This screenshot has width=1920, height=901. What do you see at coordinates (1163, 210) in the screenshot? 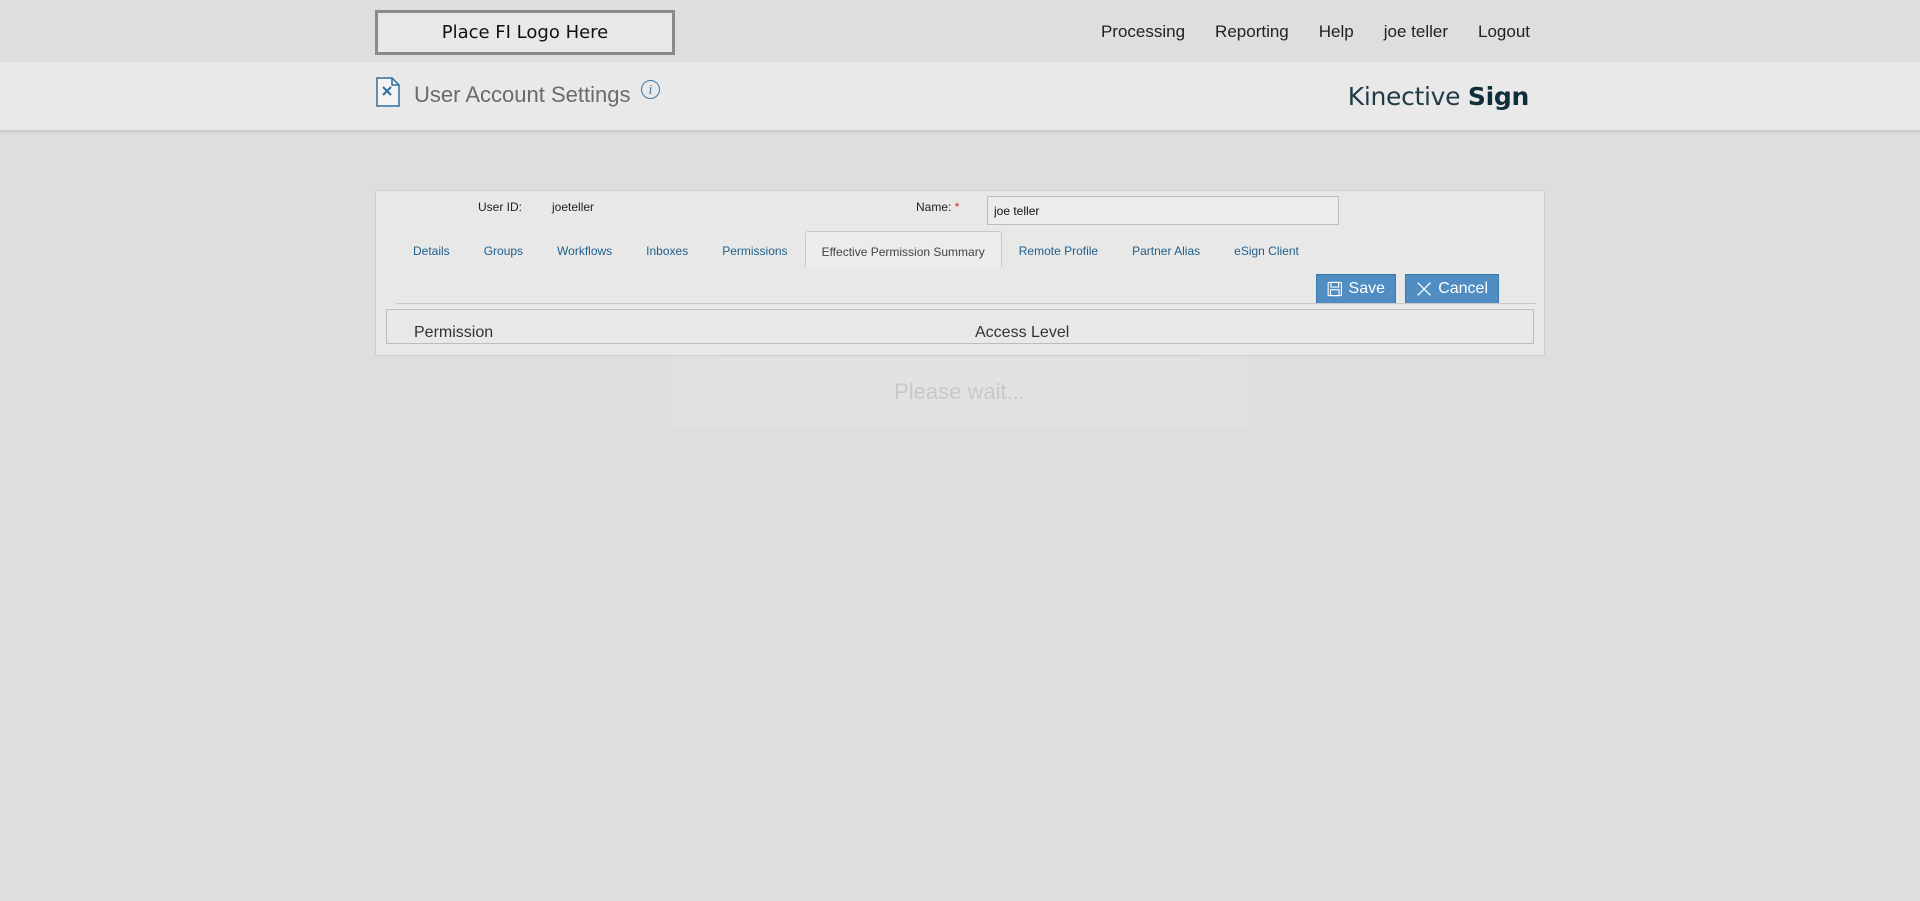
I see `name-field` at bounding box center [1163, 210].